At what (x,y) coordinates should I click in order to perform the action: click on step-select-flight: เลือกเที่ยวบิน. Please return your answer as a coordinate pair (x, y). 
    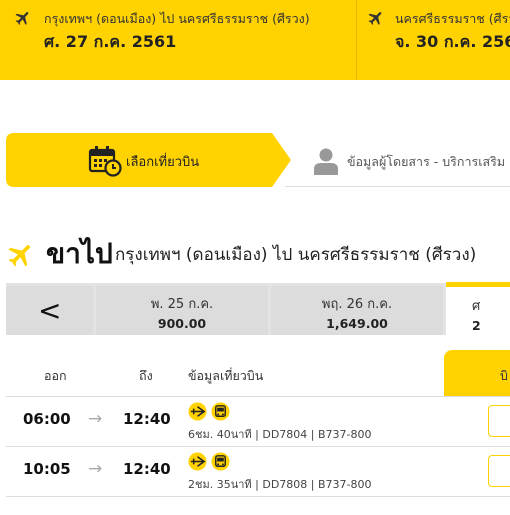
    Looking at the image, I should click on (148, 160).